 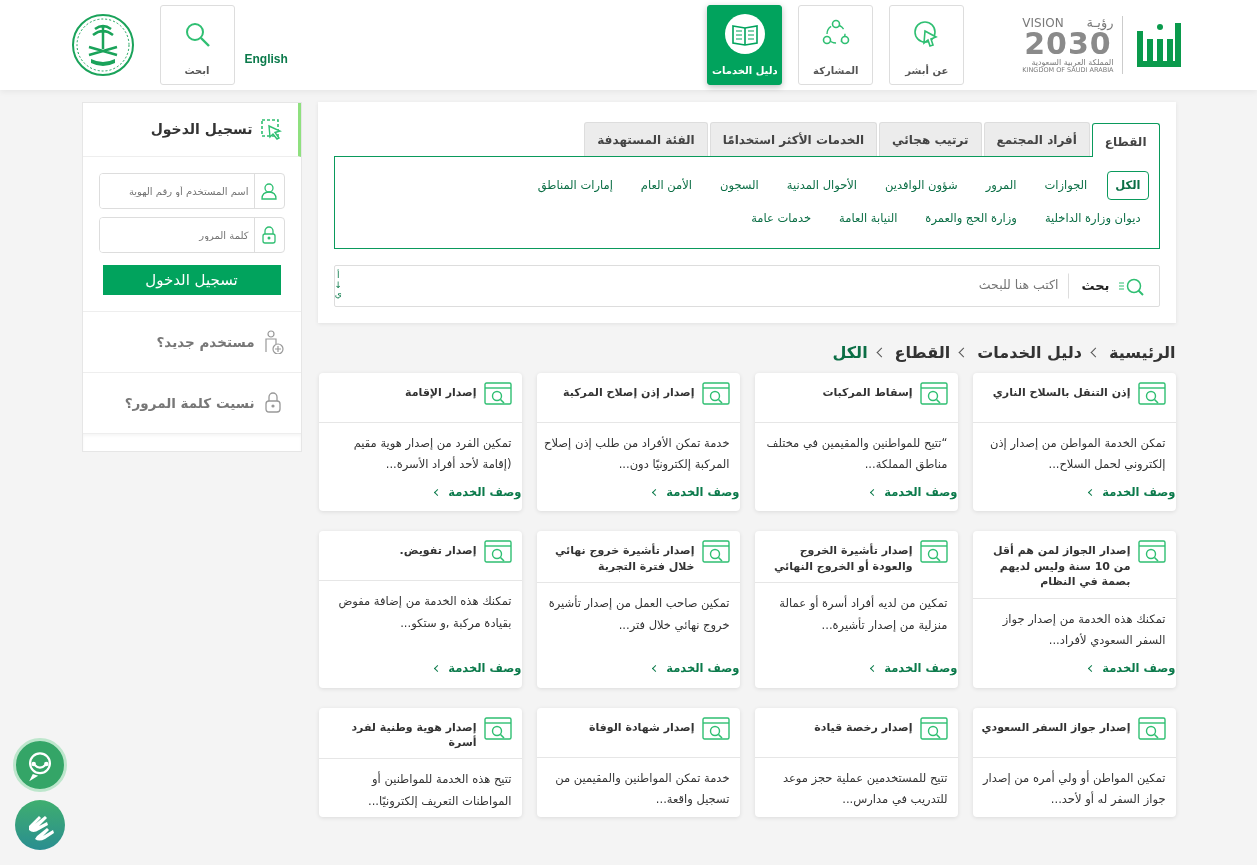 I want to click on sign-language-button, so click(x=40, y=825).